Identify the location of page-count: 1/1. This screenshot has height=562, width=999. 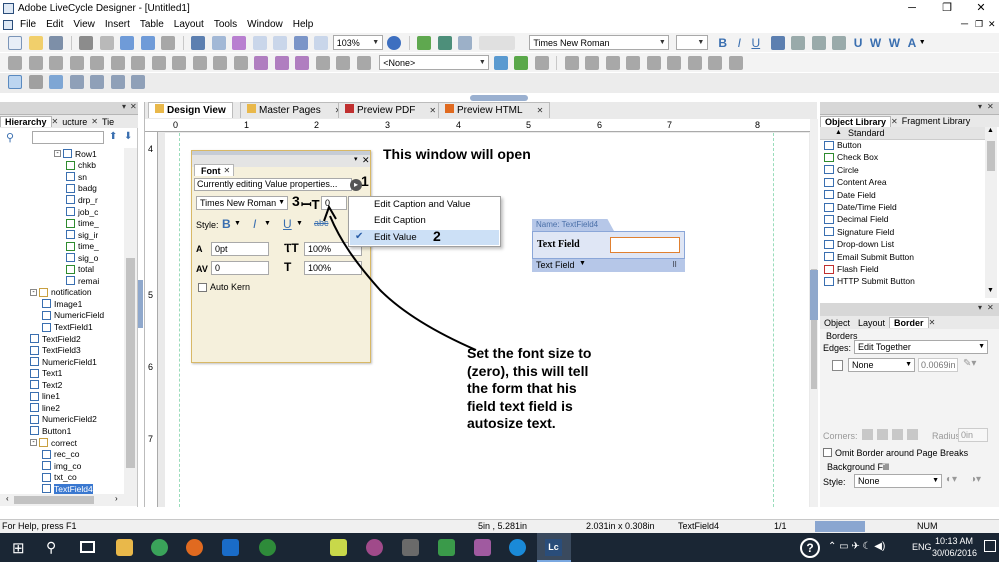
(780, 526).